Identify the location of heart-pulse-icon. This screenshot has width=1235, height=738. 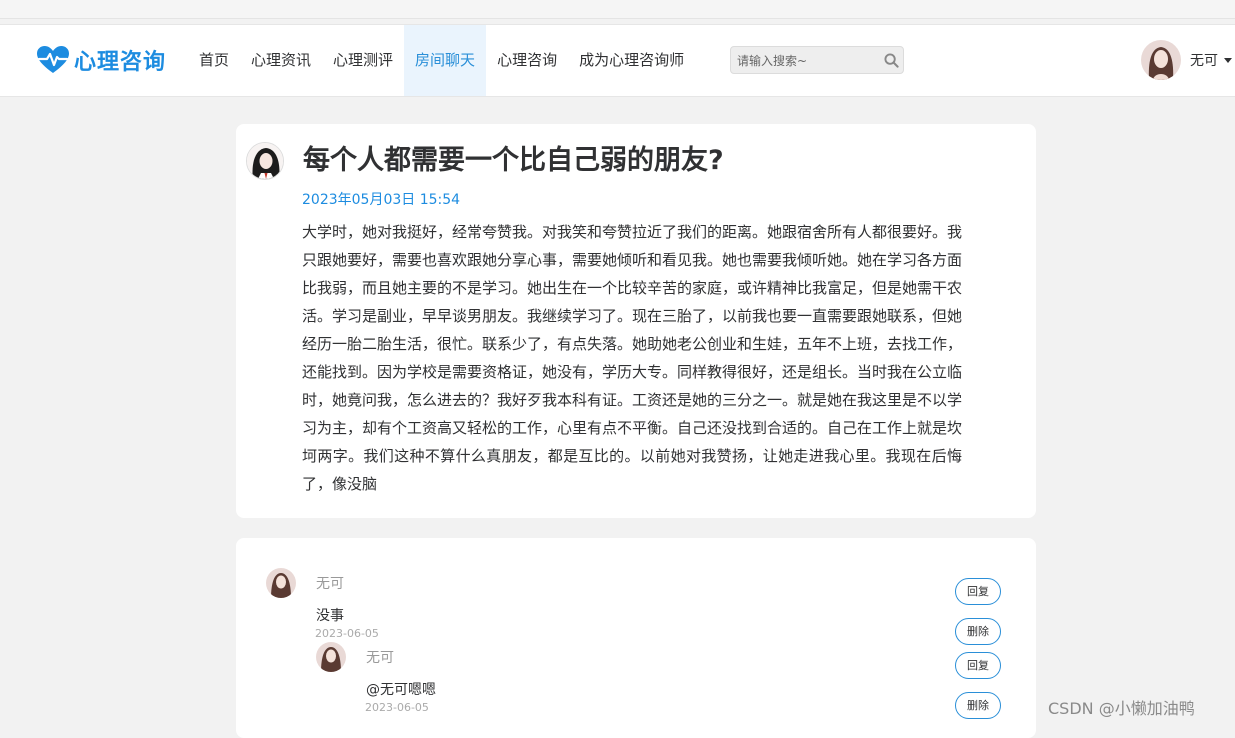
(53, 59).